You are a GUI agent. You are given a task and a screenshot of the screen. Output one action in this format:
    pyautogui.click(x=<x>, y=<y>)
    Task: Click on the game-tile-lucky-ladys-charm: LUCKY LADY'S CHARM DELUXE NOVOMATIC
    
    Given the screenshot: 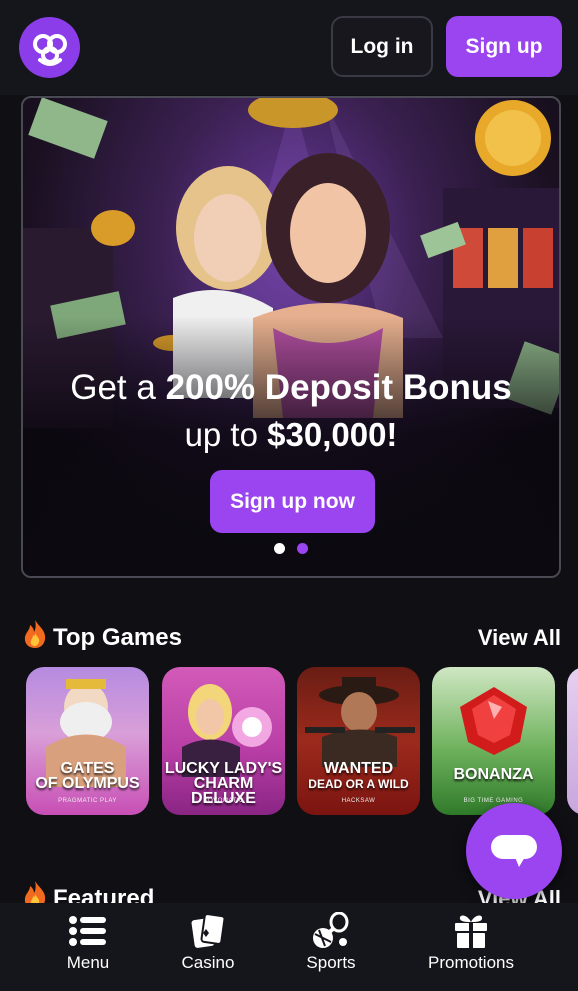 What is the action you would take?
    pyautogui.click(x=223, y=741)
    